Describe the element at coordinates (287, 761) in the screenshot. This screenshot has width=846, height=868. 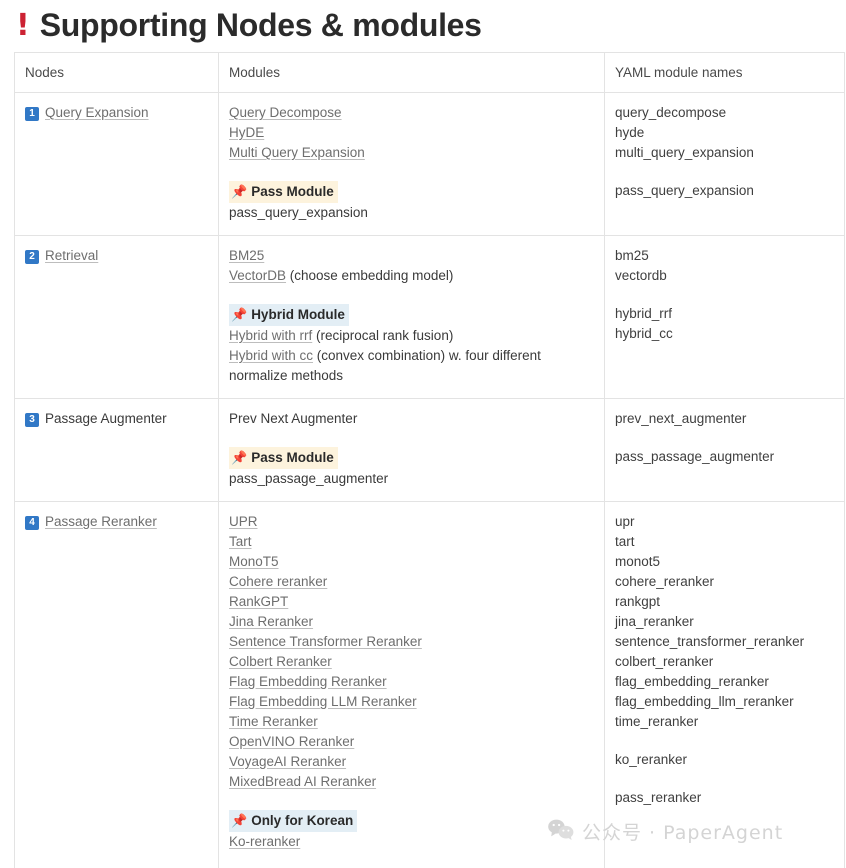
I see `module-link: VoyageAI Reranker` at that location.